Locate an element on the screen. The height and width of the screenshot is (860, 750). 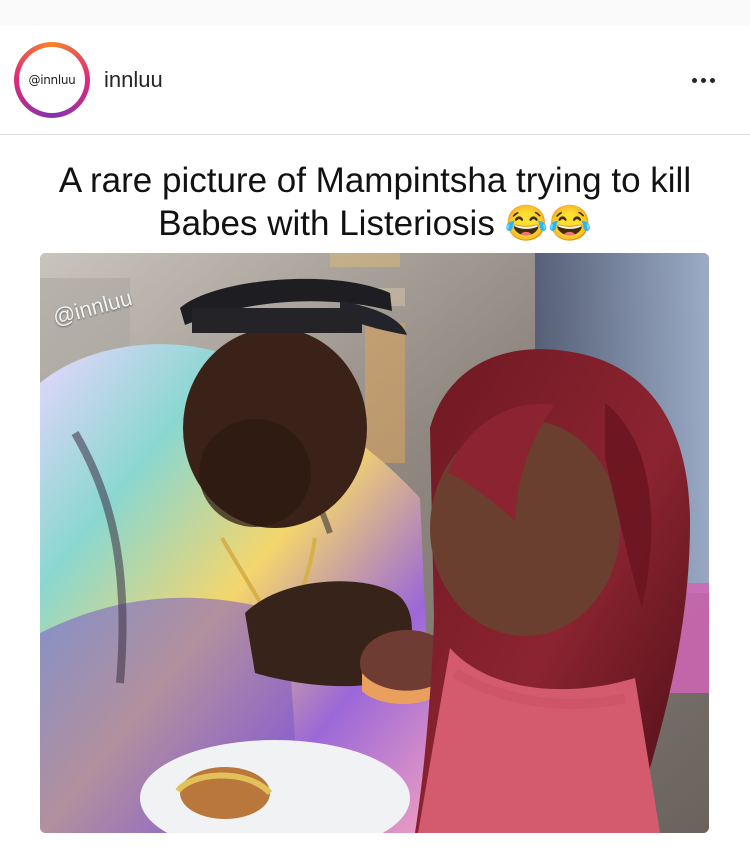
username: innluu is located at coordinates (133, 80).